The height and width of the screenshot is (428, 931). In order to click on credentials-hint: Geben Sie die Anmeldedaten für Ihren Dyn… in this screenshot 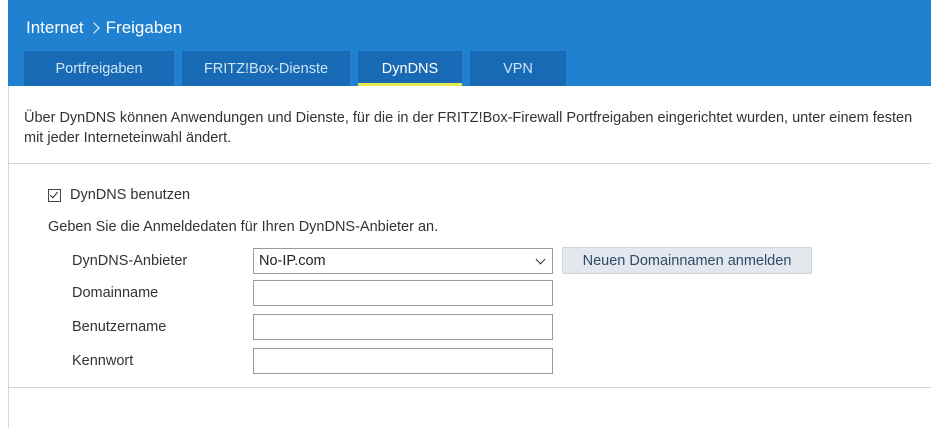, I will do `click(243, 227)`.